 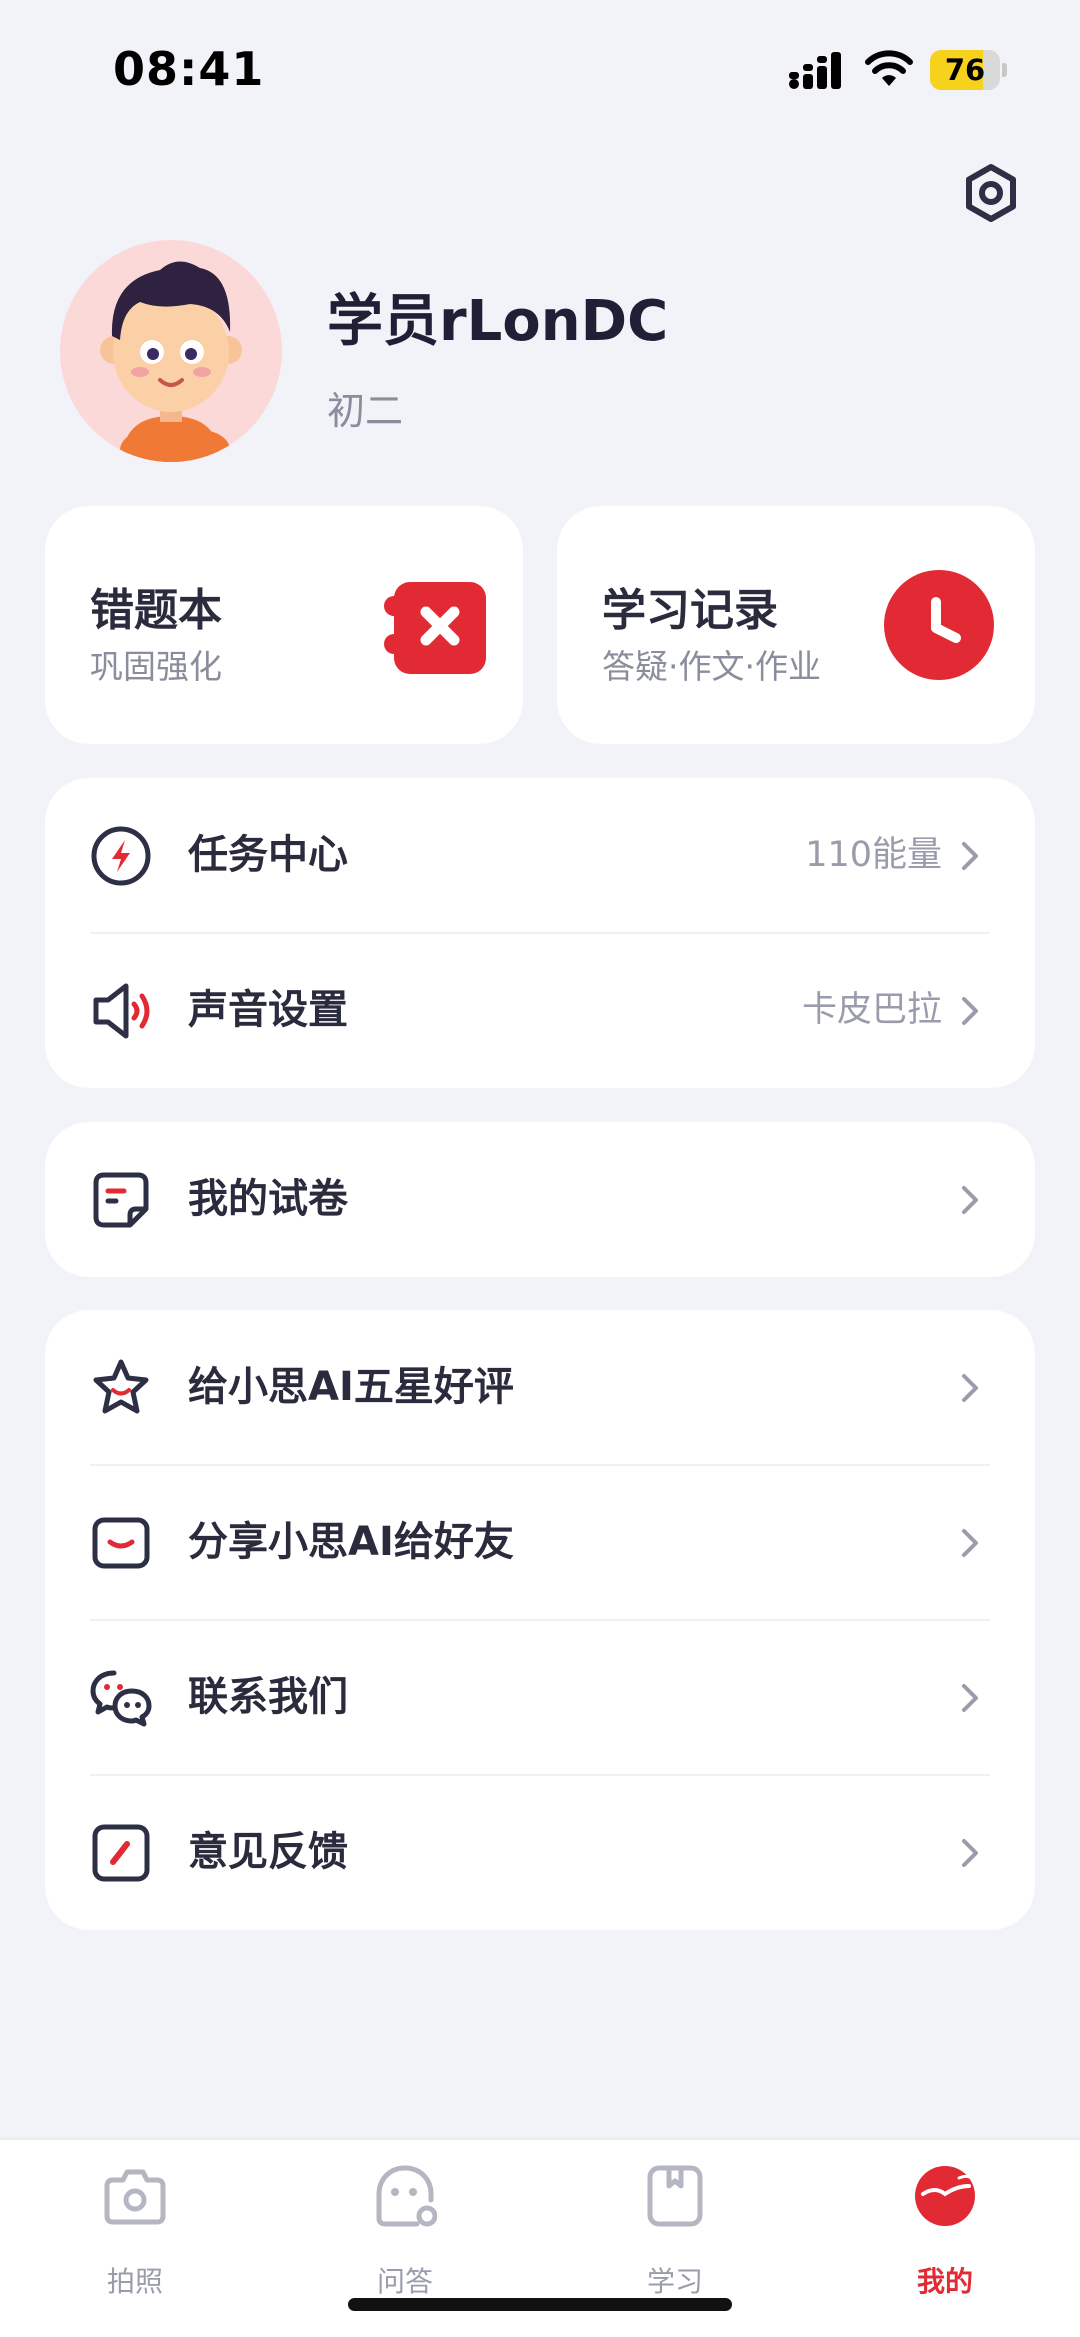 I want to click on avatar, so click(x=171, y=351).